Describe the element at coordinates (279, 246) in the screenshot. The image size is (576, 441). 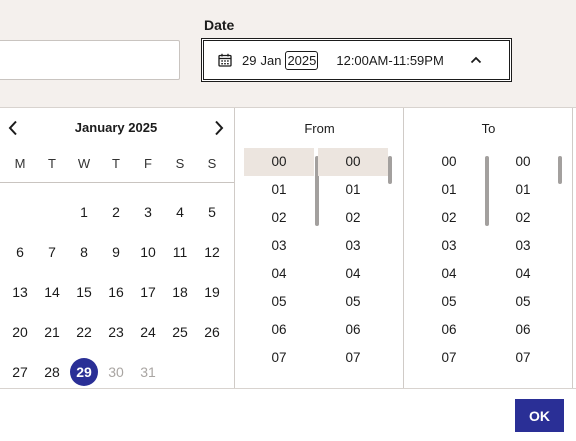
I see `from-hour-option: 03` at that location.